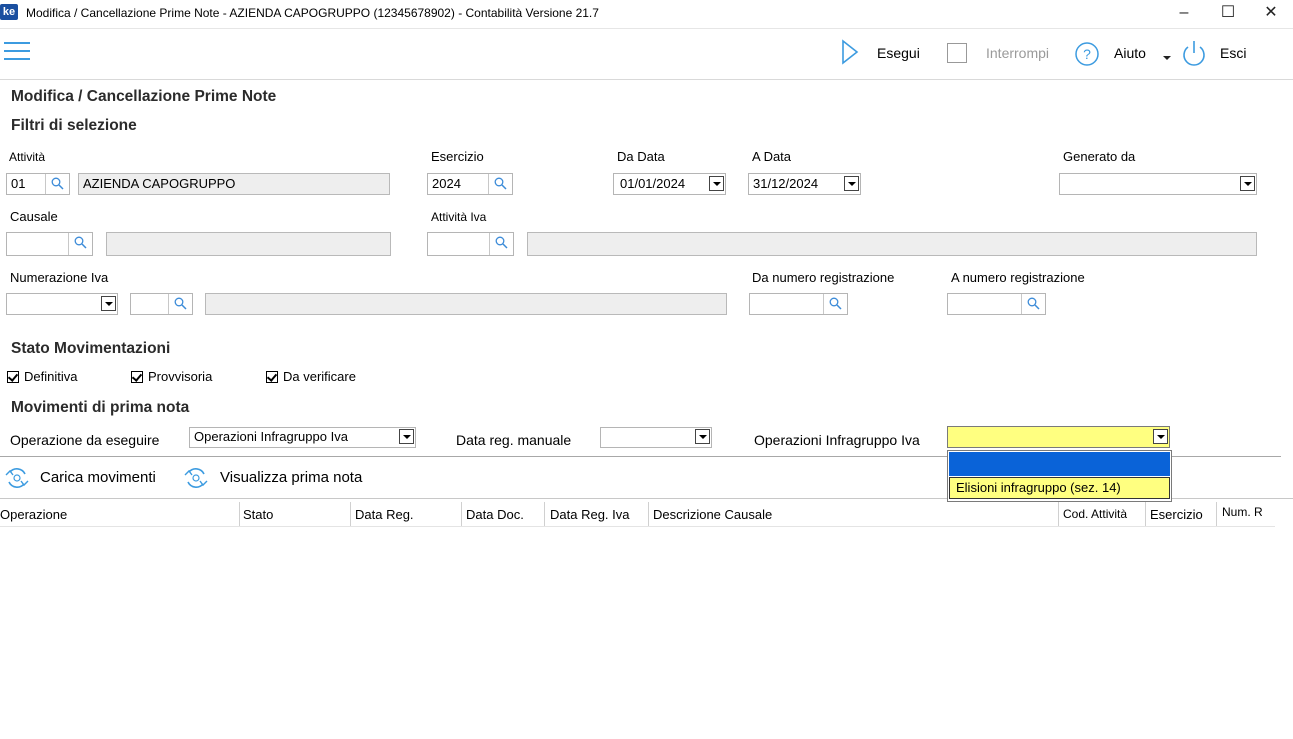 The height and width of the screenshot is (739, 1293). Describe the element at coordinates (957, 53) in the screenshot. I see `stop-icon` at that location.